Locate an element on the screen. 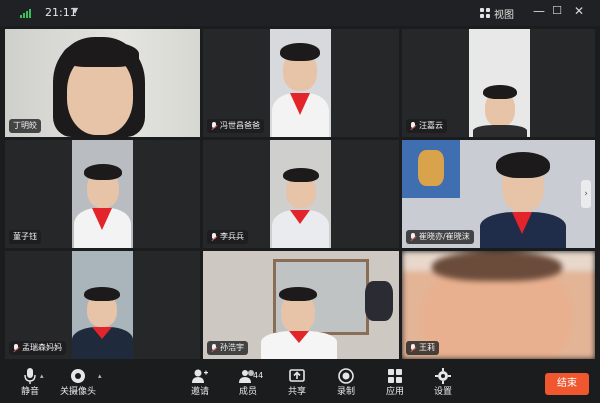 This screenshot has height=403, width=600. chevron-down-icon: ▼ is located at coordinates (75, 10).